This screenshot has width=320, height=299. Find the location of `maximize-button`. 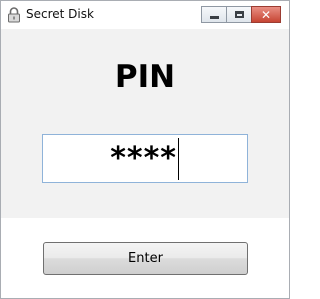

maximize-button is located at coordinates (239, 14).